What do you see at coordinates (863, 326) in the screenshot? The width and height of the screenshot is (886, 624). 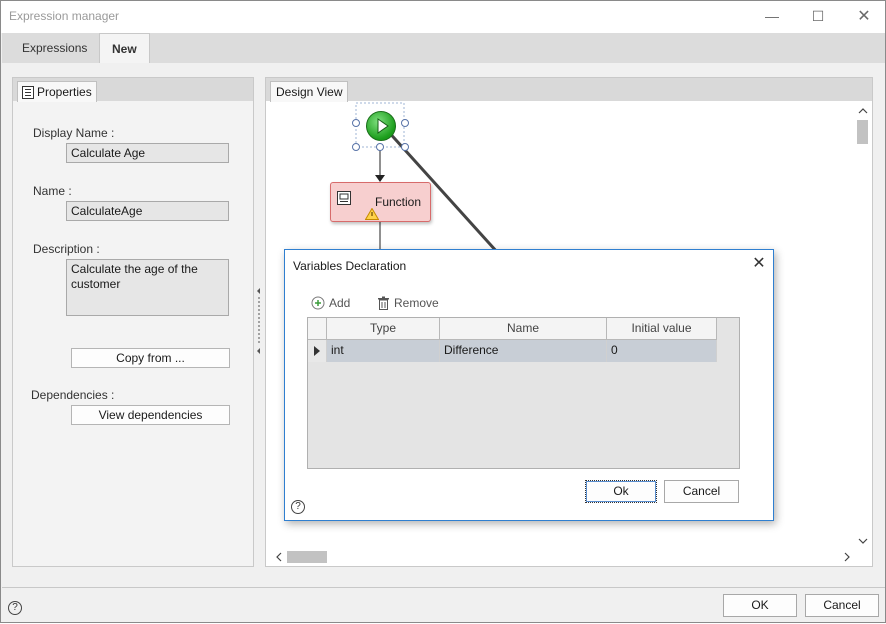 I see `vertical-scrollbar` at bounding box center [863, 326].